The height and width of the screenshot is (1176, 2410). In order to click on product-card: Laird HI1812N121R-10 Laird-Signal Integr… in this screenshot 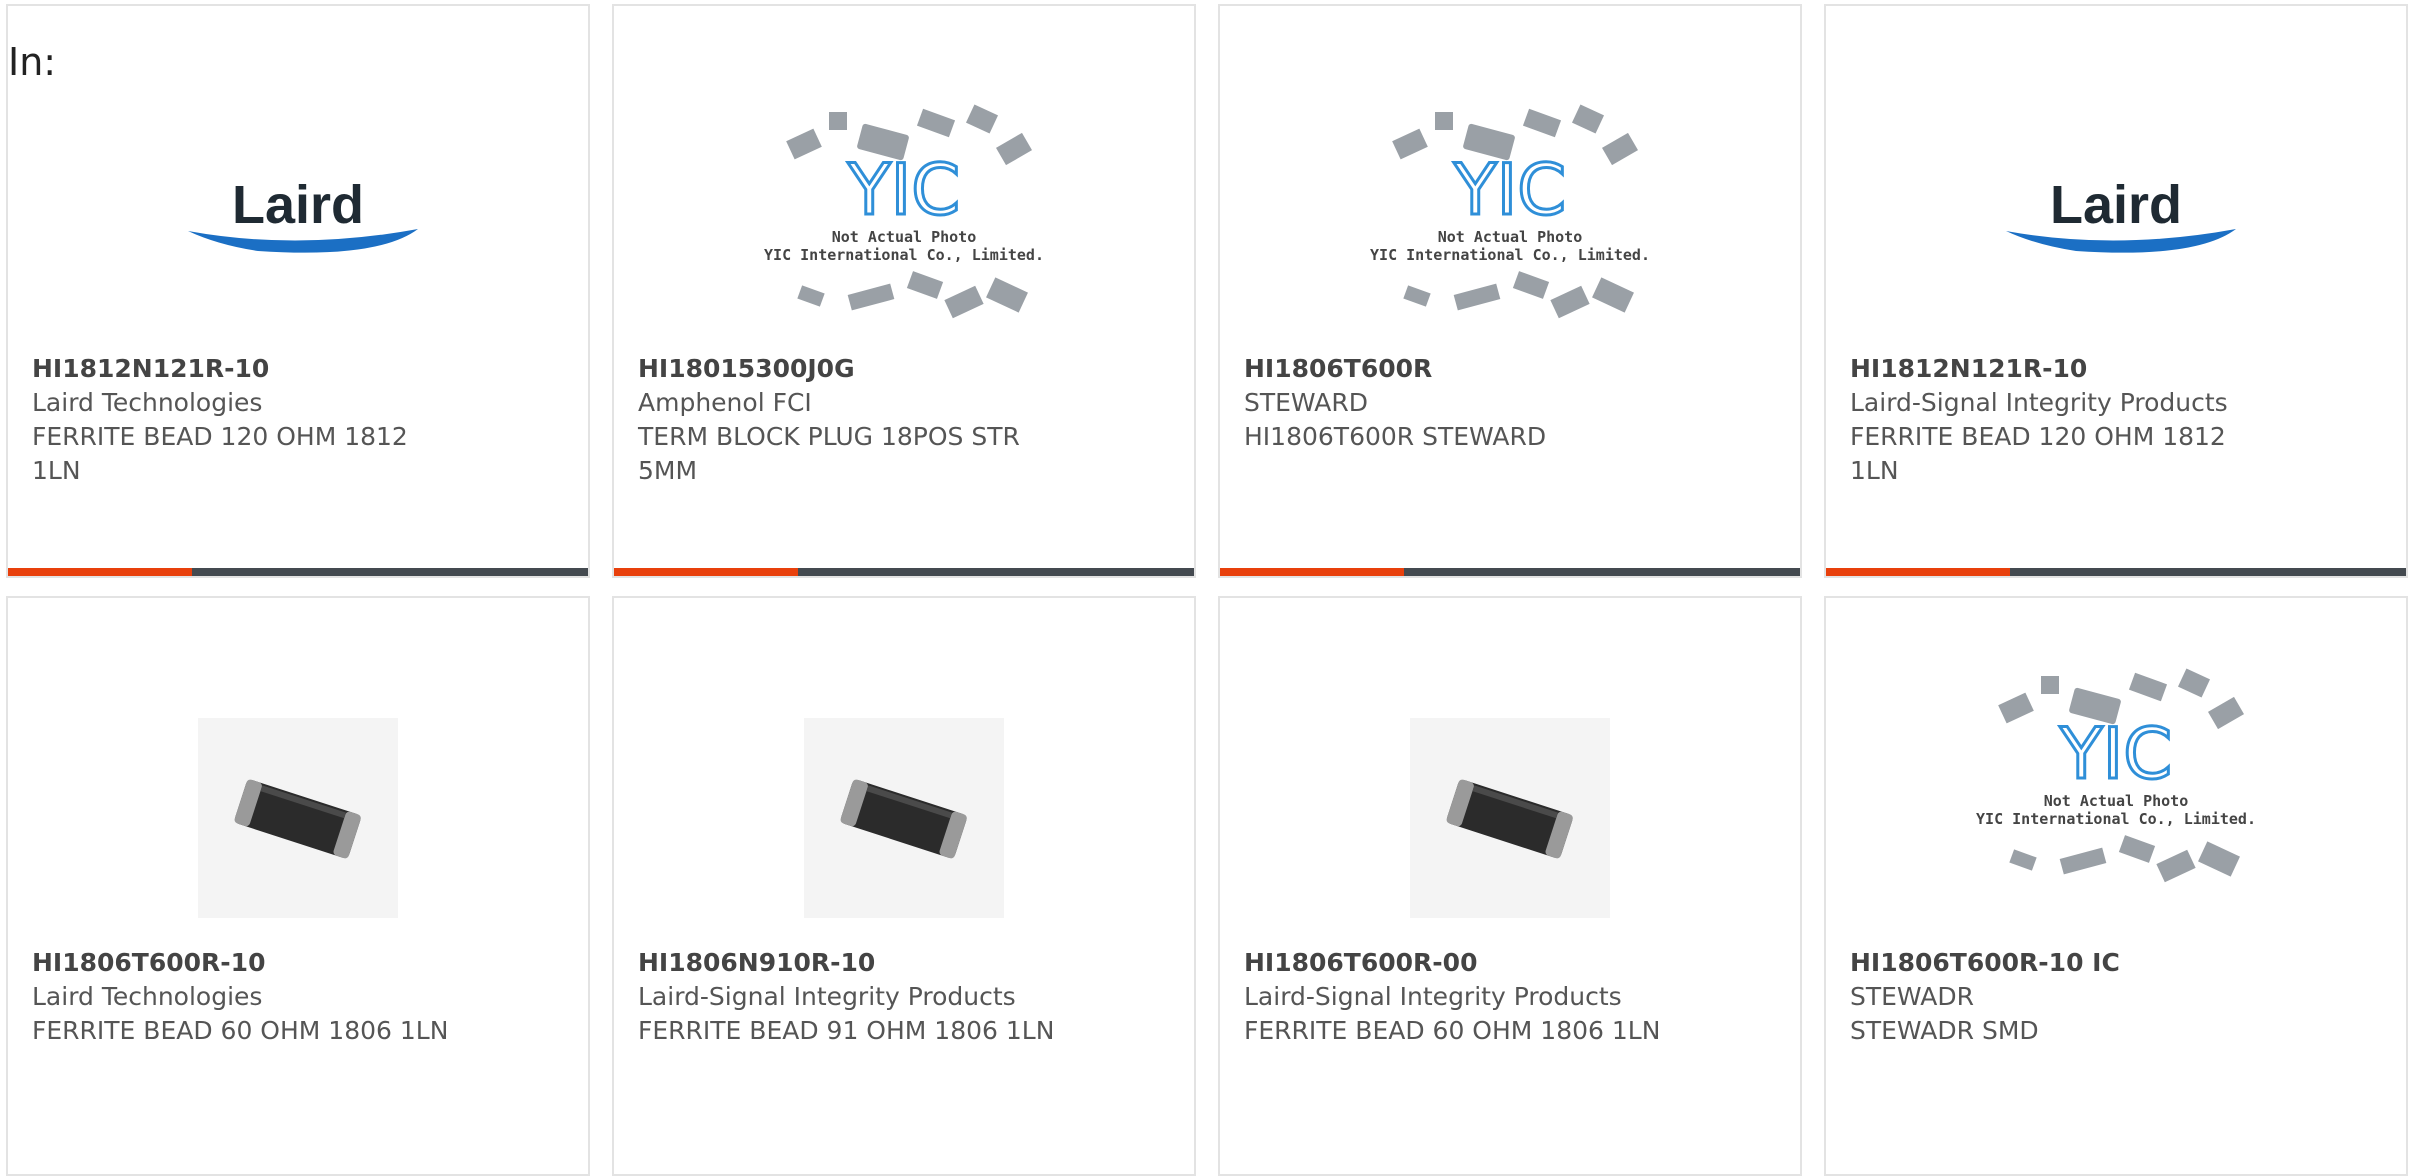, I will do `click(2116, 291)`.